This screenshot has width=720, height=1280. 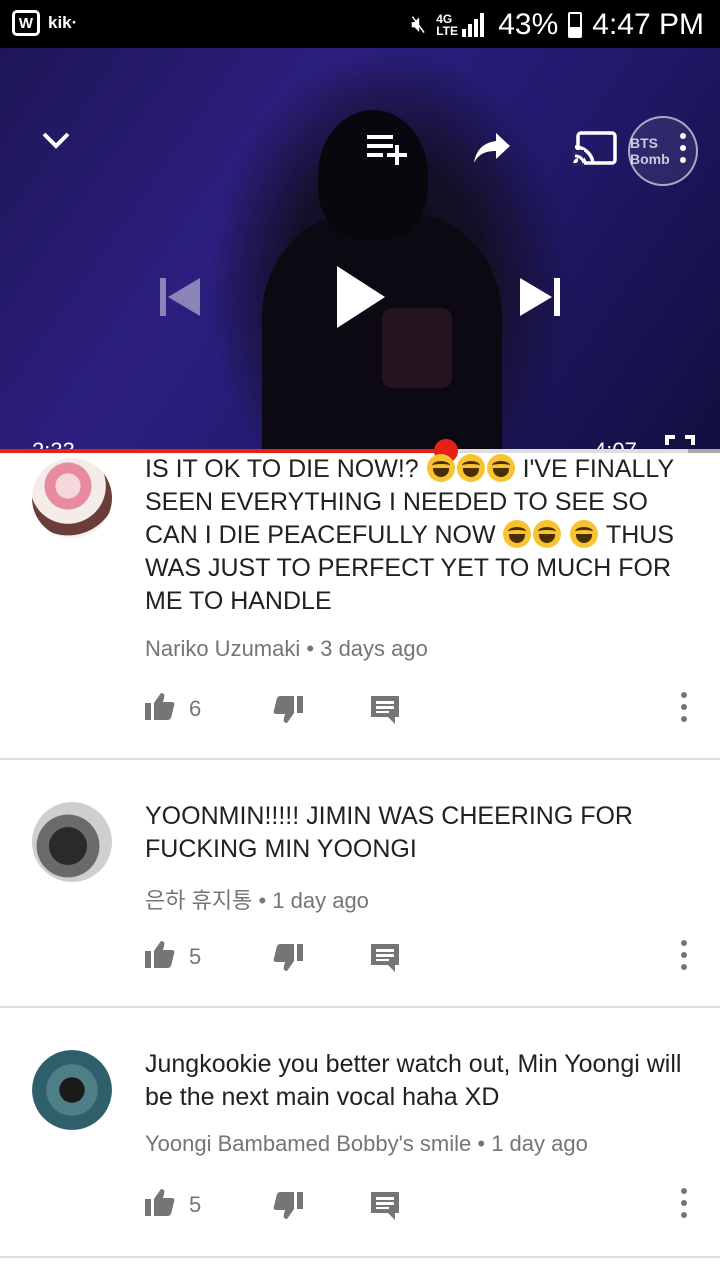 What do you see at coordinates (419, 24) in the screenshot?
I see `mute-icon: 🔇︎` at bounding box center [419, 24].